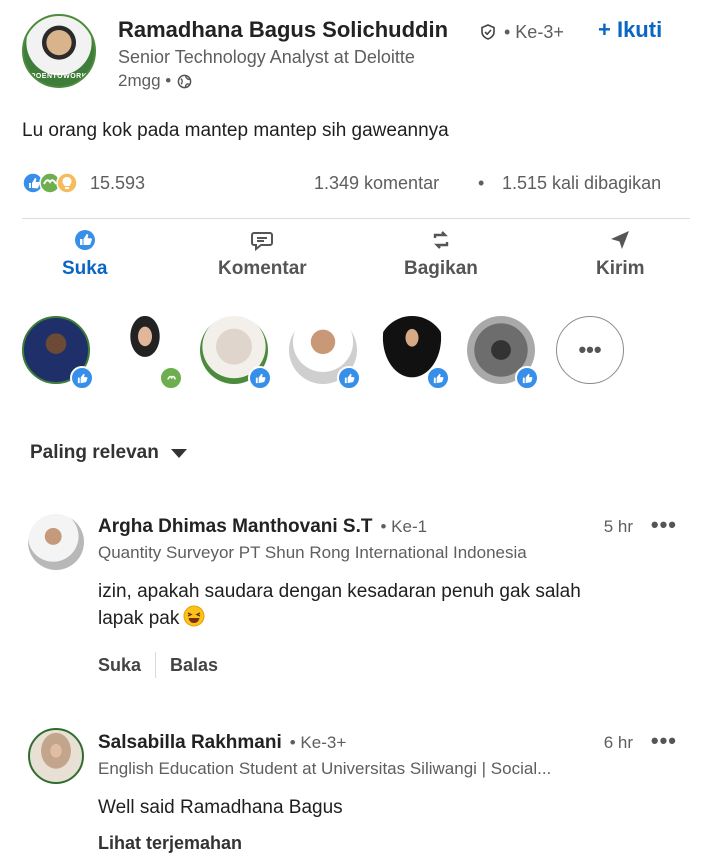  Describe the element at coordinates (94, 452) in the screenshot. I see `sort-label: Paling relevan` at that location.